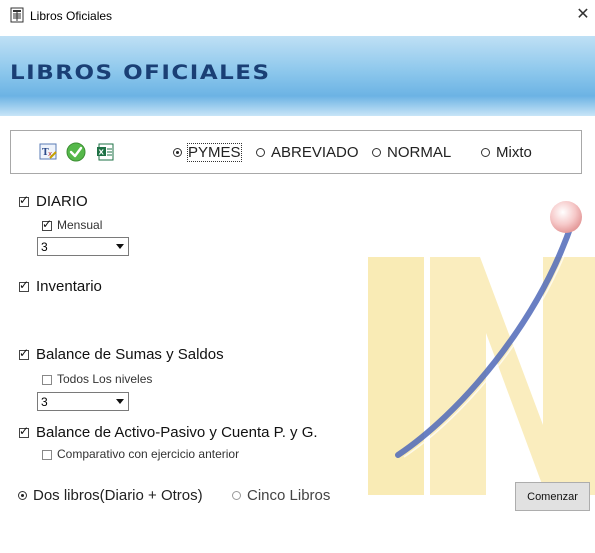 This screenshot has height=553, width=595. Describe the element at coordinates (315, 152) in the screenshot. I see `plan-radio-label: ABREVIADO` at that location.